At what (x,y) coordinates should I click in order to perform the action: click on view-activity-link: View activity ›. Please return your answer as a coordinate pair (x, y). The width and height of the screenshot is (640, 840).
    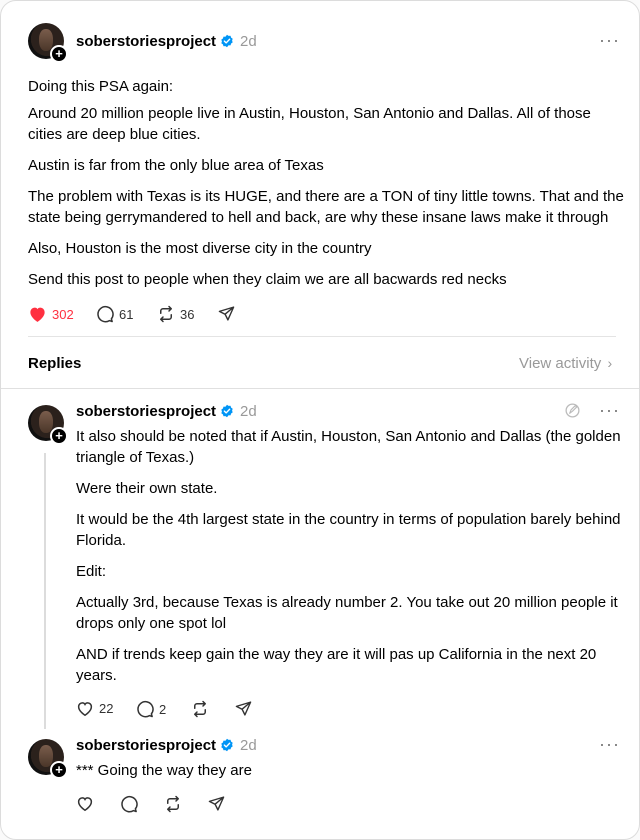
    Looking at the image, I should click on (565, 363).